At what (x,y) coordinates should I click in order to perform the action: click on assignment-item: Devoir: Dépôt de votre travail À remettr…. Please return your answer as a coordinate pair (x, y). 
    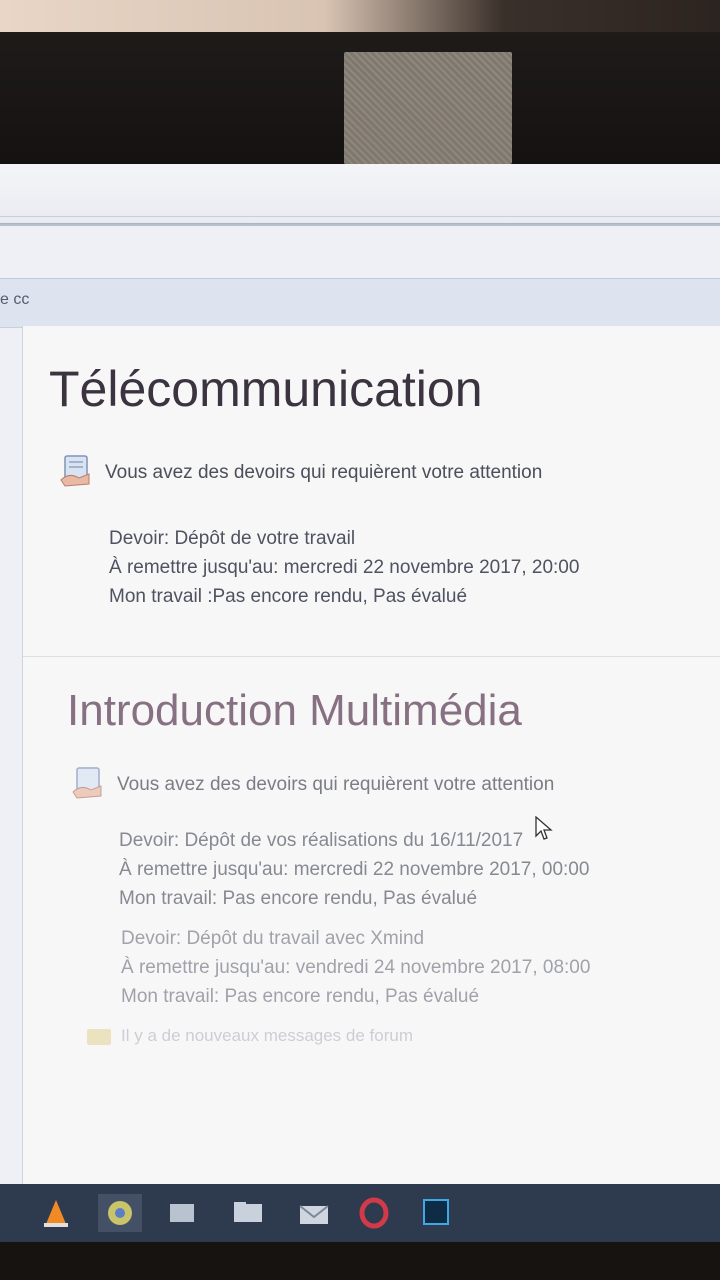
    Looking at the image, I should click on (344, 567).